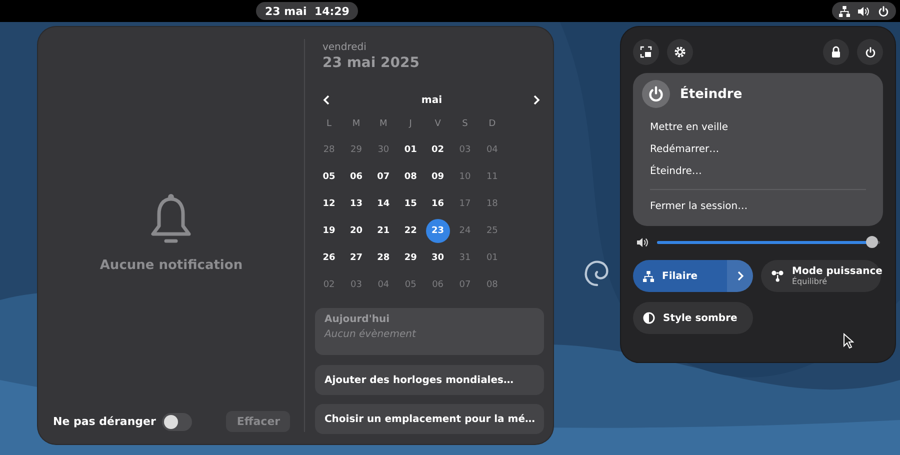 This screenshot has width=900, height=455. What do you see at coordinates (383, 258) in the screenshot?
I see `calendar-day: 28` at bounding box center [383, 258].